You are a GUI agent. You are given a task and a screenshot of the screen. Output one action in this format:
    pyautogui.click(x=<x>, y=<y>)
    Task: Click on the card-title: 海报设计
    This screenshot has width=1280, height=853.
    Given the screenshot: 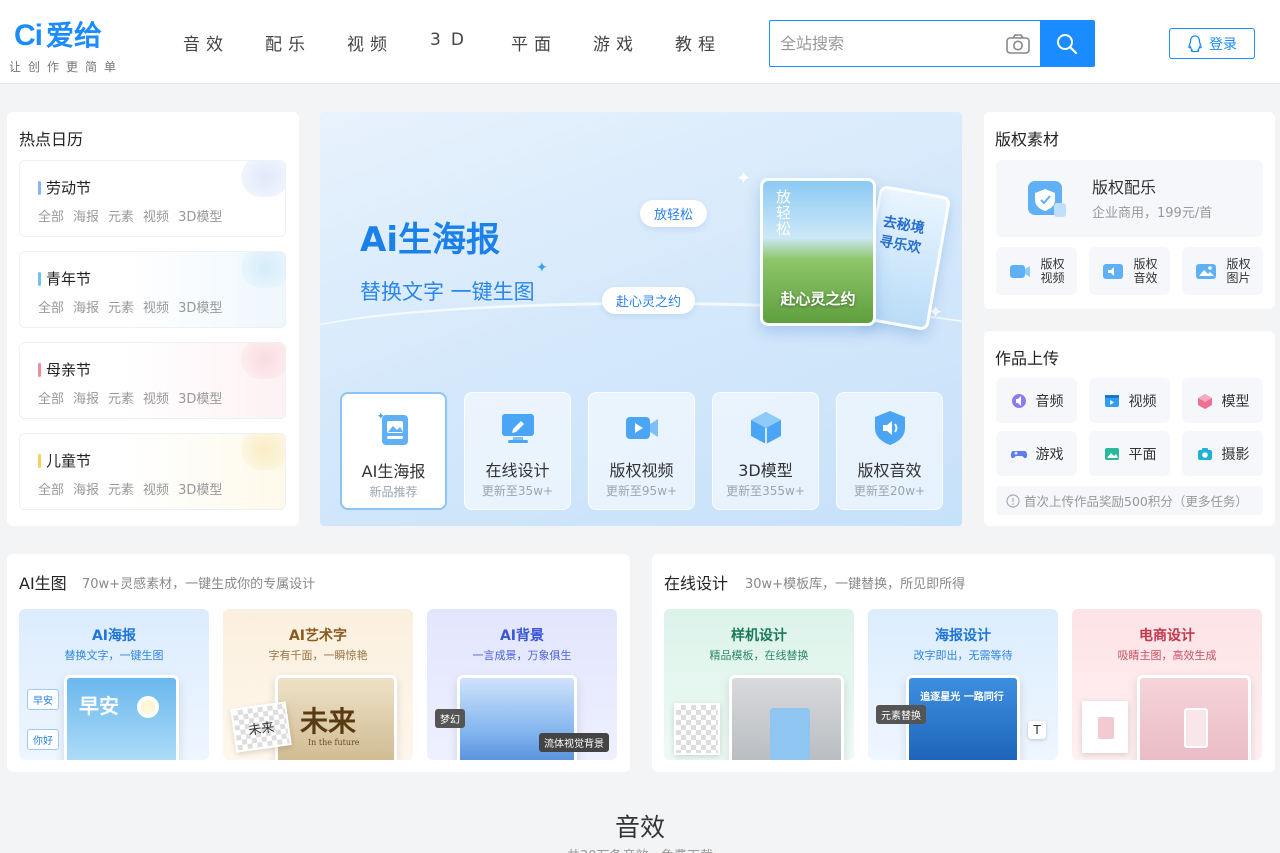 What is the action you would take?
    pyautogui.click(x=963, y=636)
    